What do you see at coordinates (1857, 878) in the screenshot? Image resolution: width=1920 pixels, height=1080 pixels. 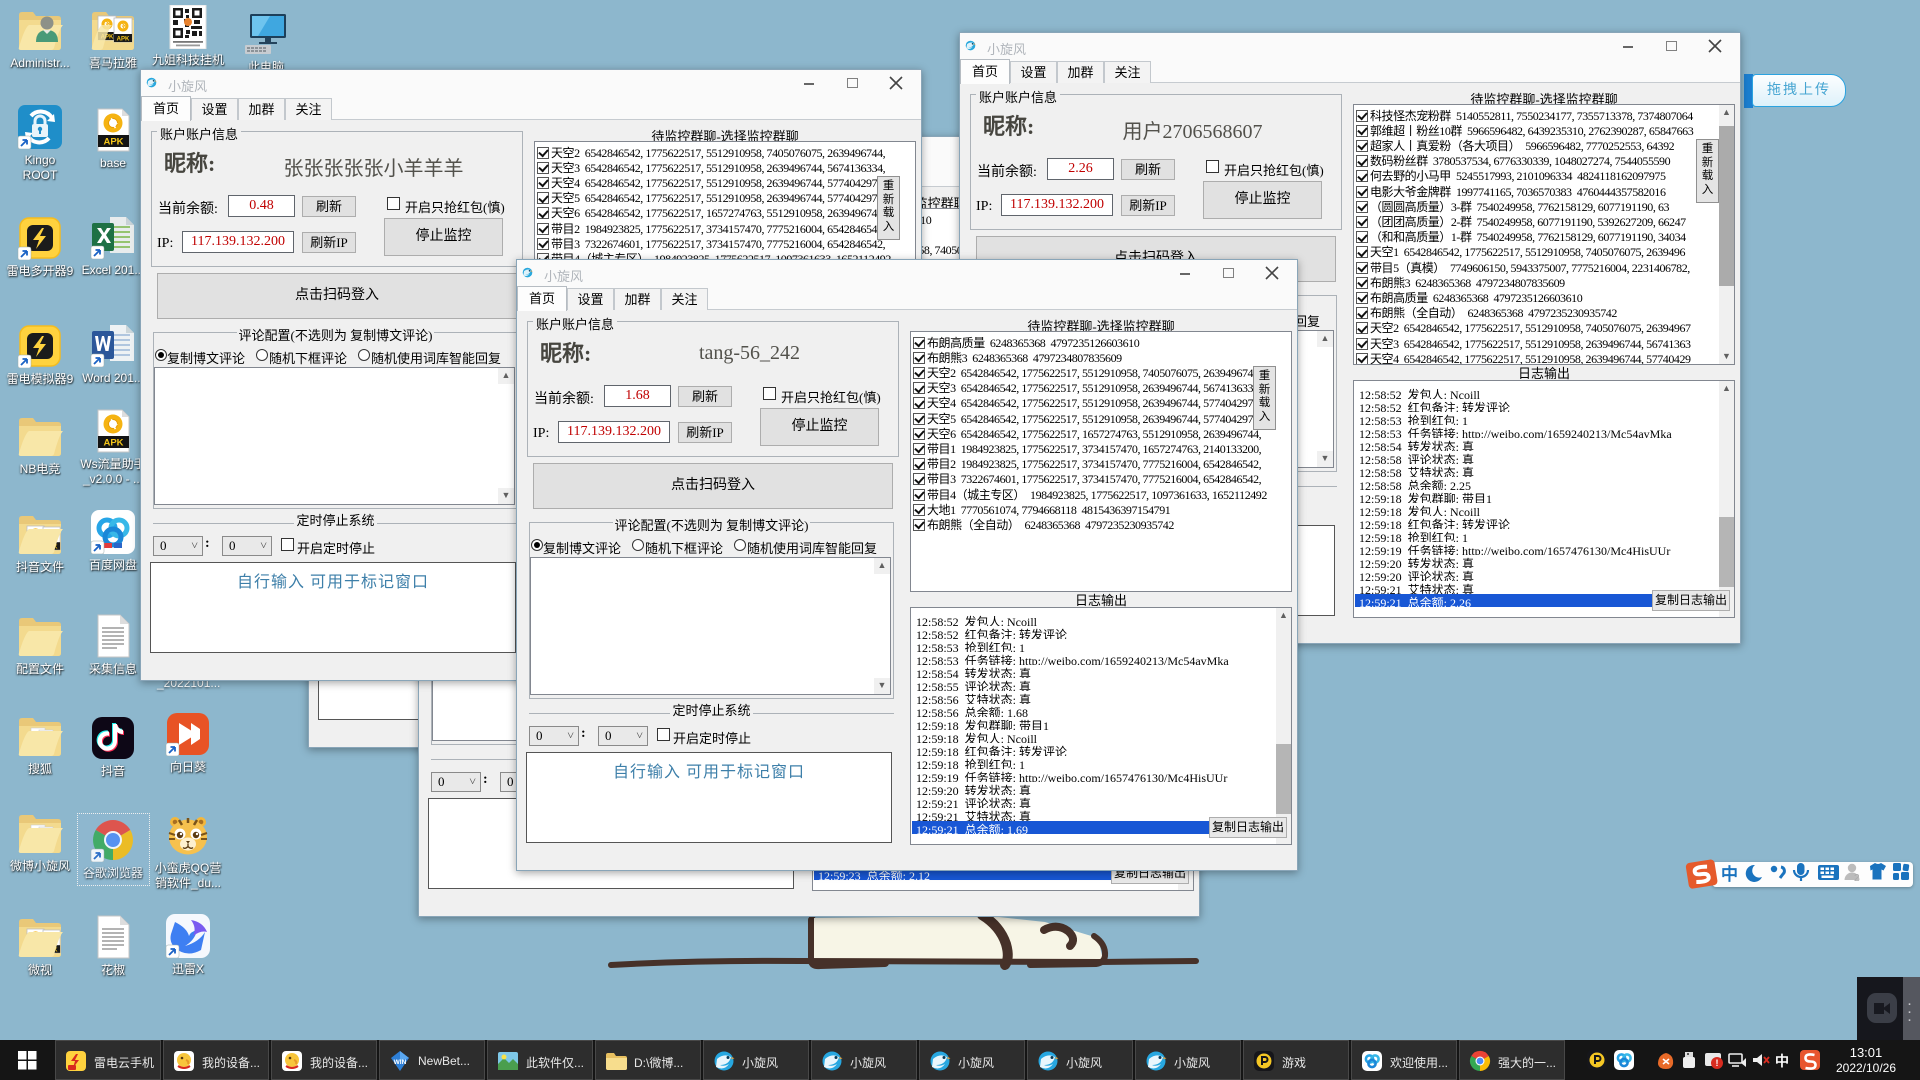 I see `svg-text: 2` at bounding box center [1857, 878].